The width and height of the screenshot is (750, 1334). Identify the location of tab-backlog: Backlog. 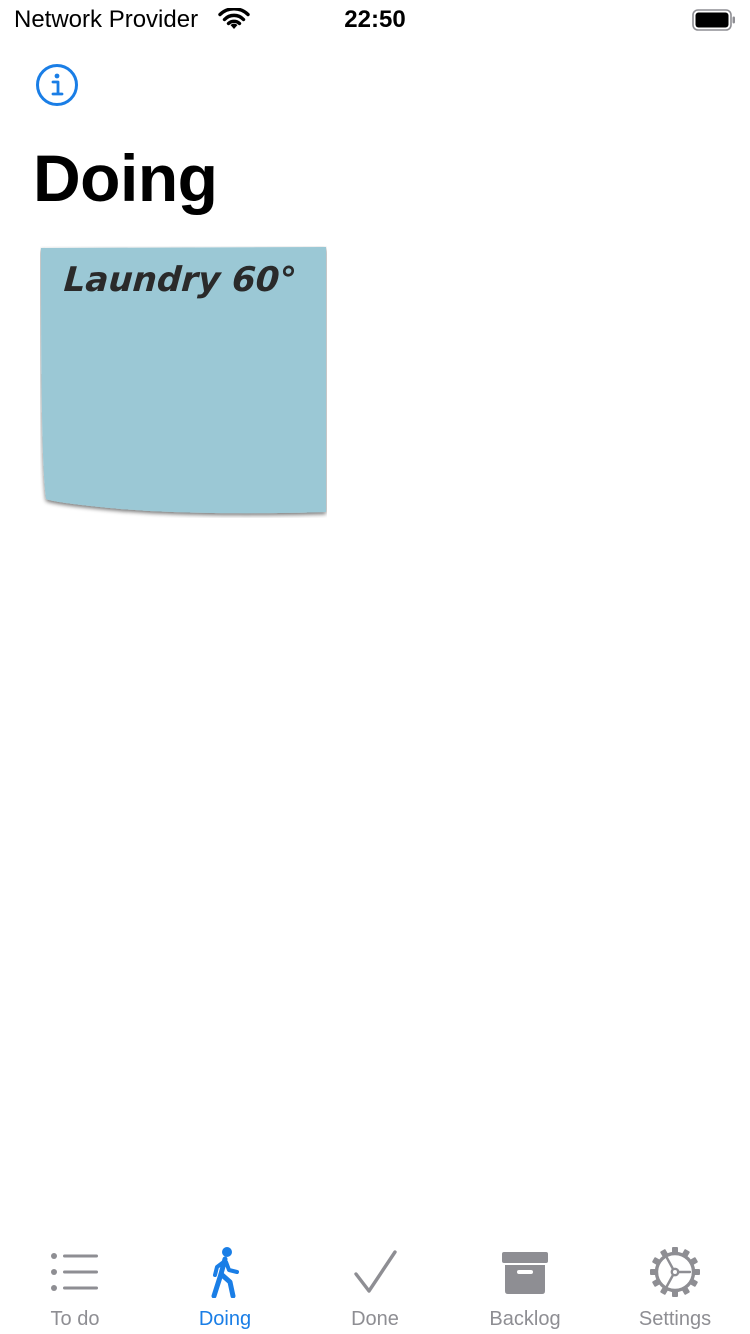
(525, 1285).